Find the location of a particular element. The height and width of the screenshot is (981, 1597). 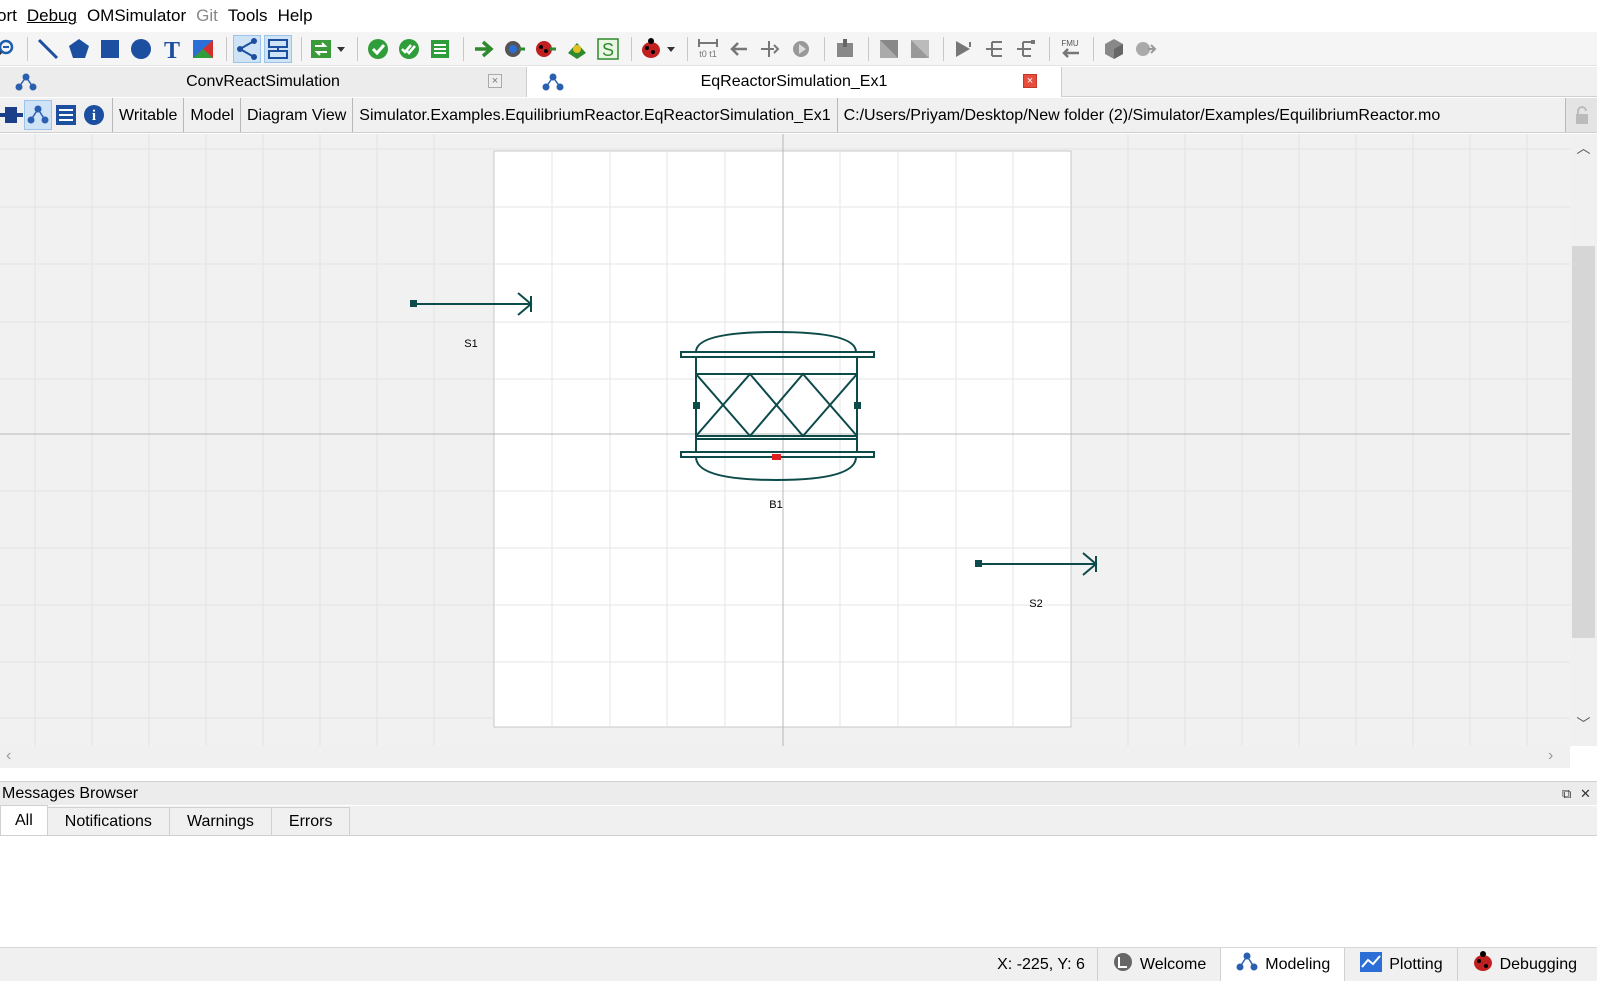

bitmap-tool-icon is located at coordinates (203, 49).